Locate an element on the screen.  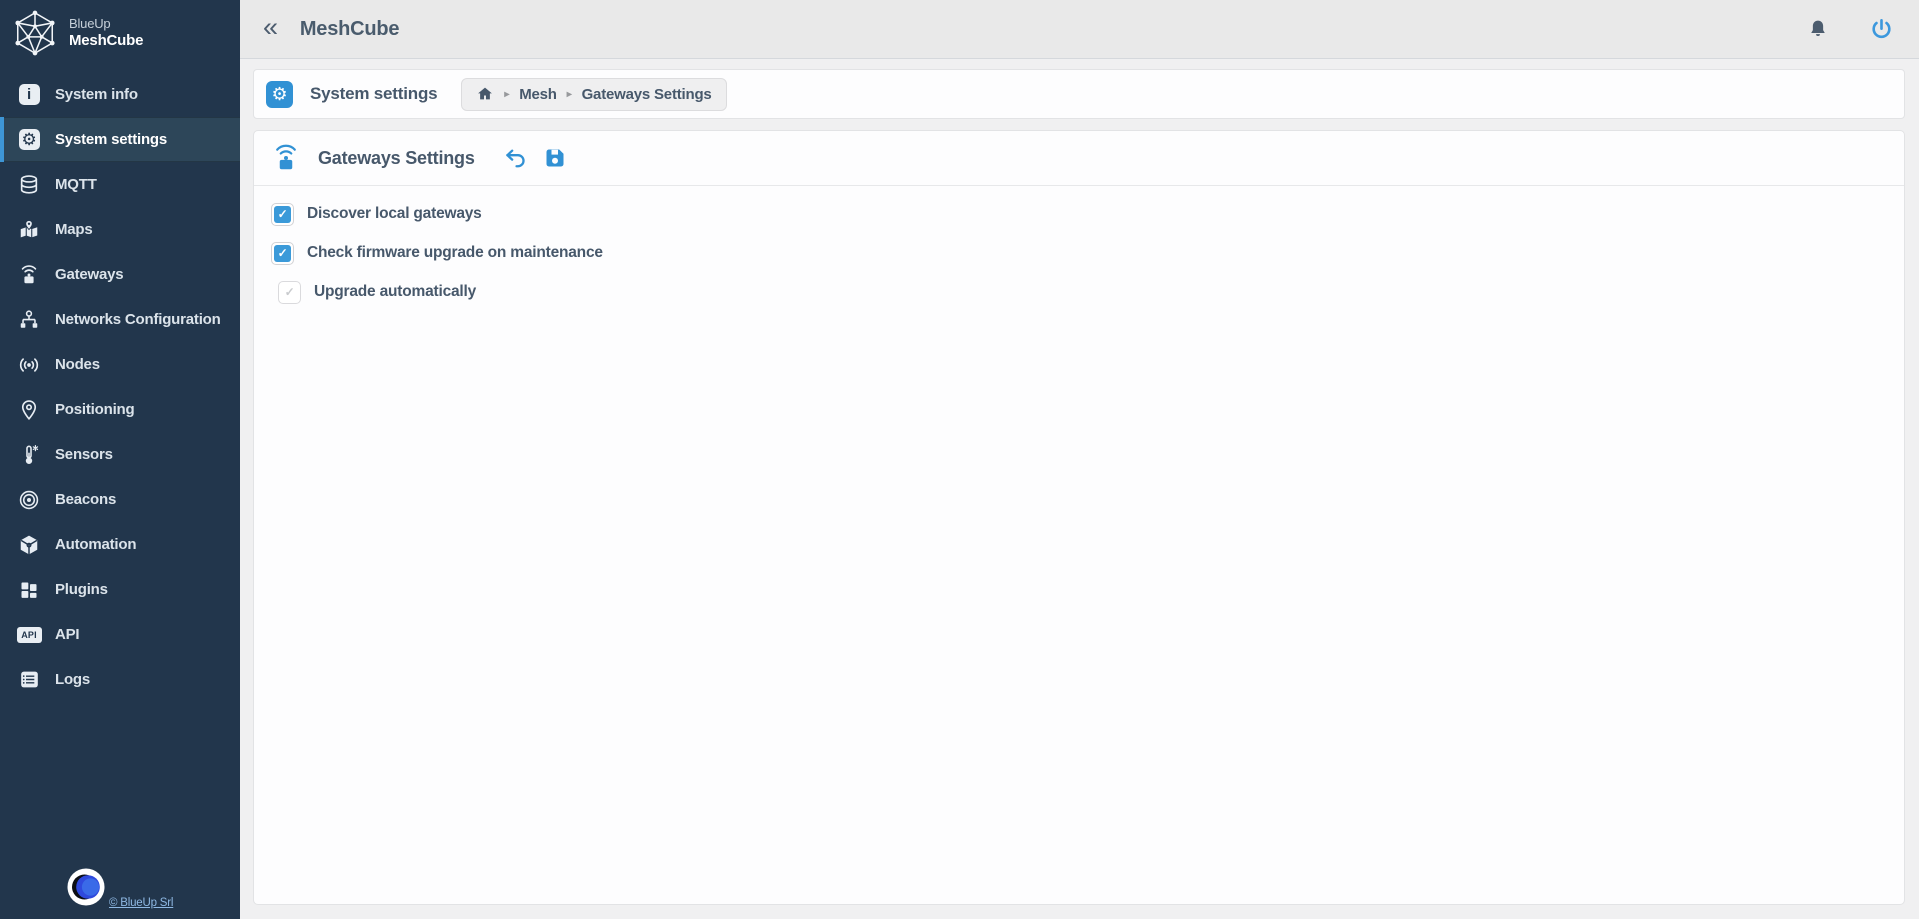
power-icon is located at coordinates (1881, 29).